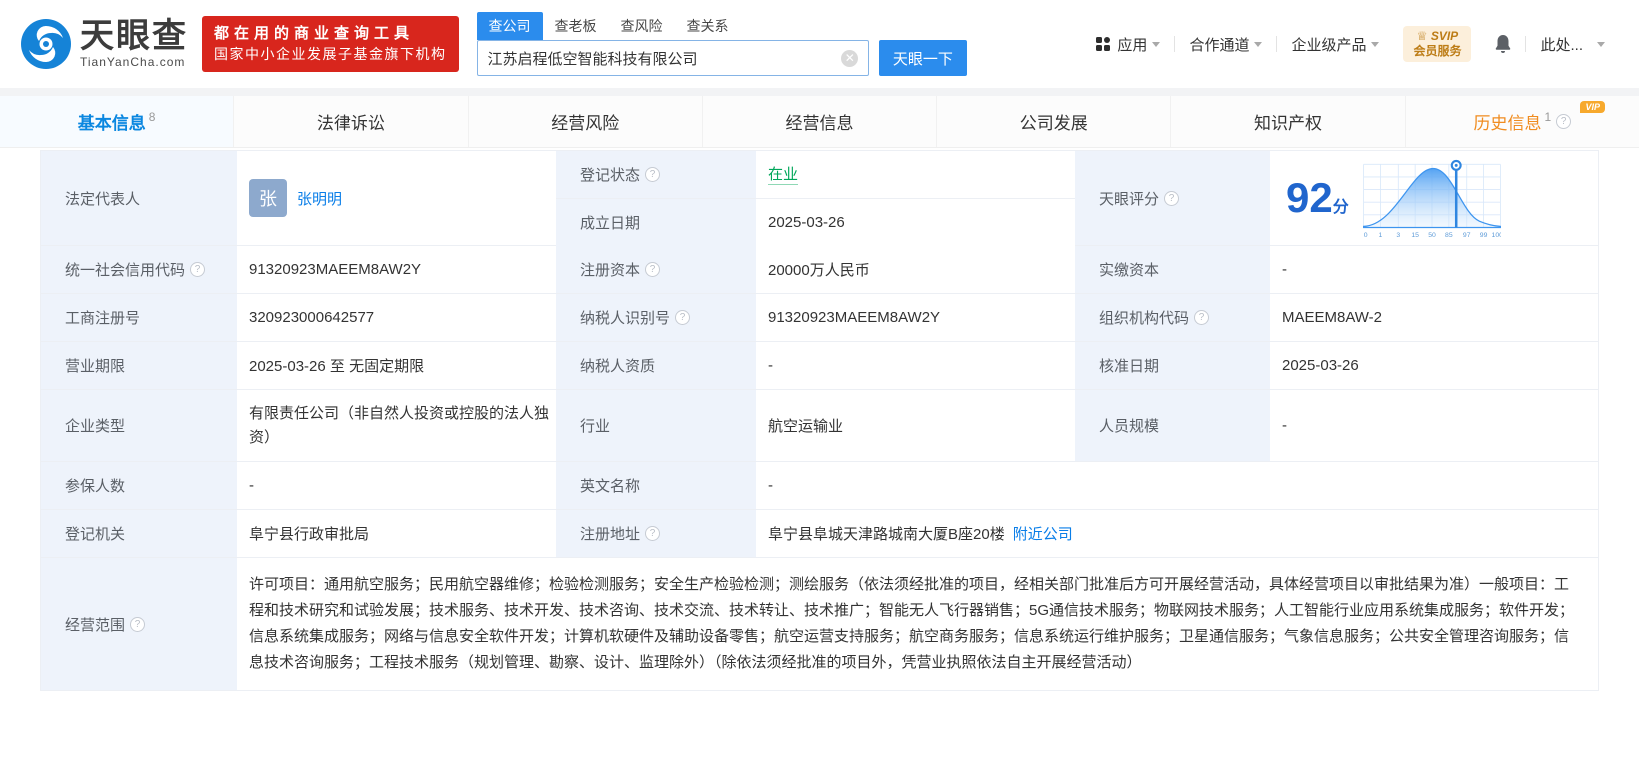 The image size is (1639, 757). I want to click on score-unit: 分, so click(1340, 207).